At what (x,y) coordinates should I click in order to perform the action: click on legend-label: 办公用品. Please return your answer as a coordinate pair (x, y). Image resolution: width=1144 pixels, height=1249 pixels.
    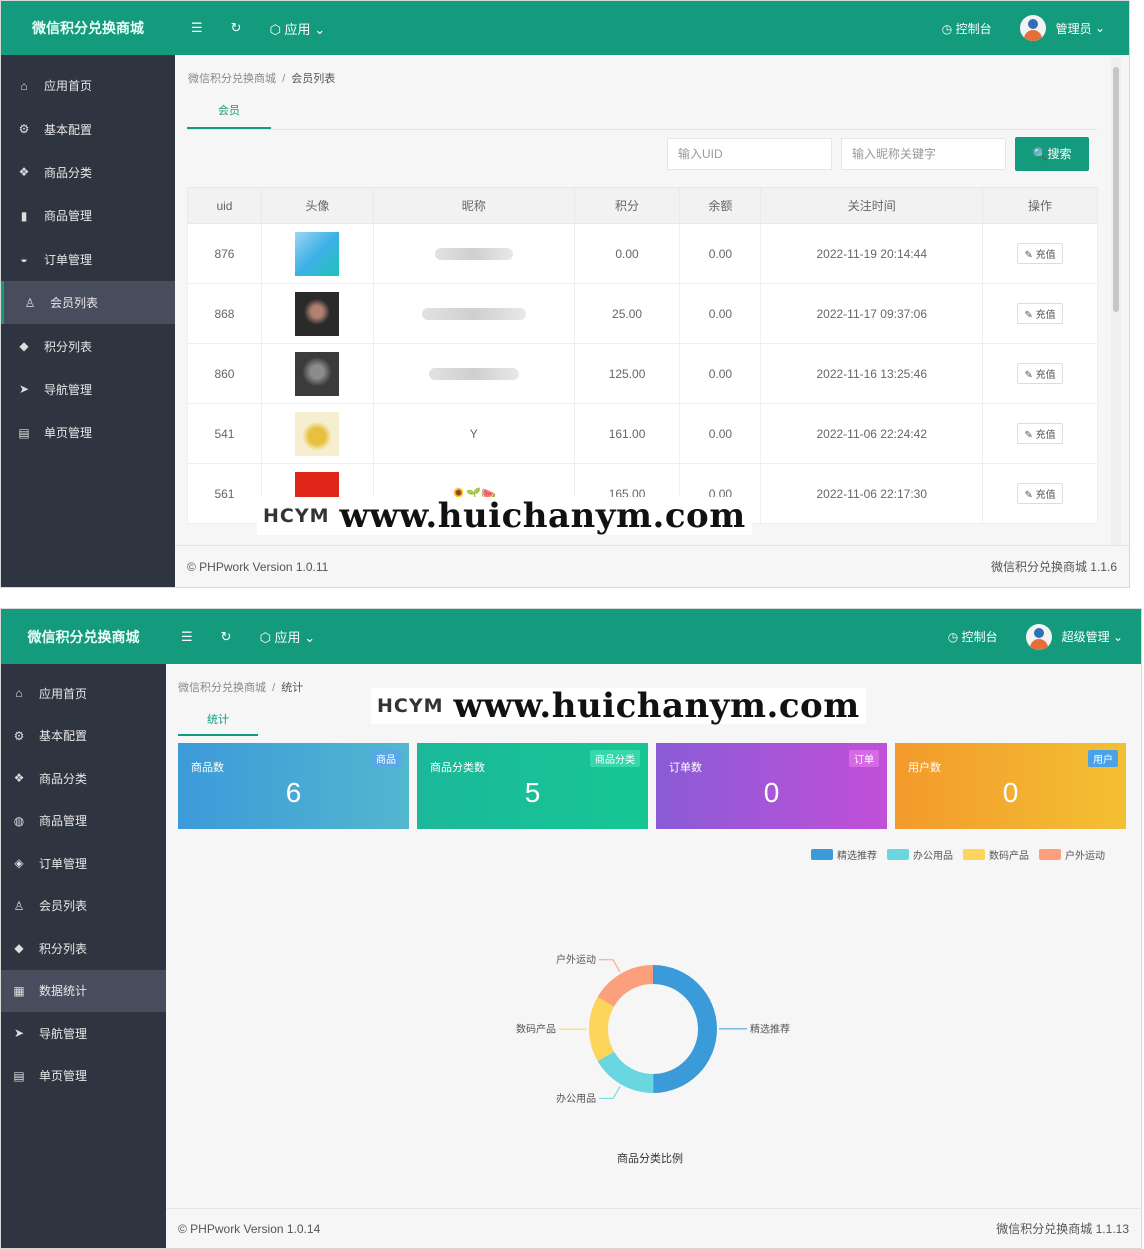
    Looking at the image, I should click on (933, 856).